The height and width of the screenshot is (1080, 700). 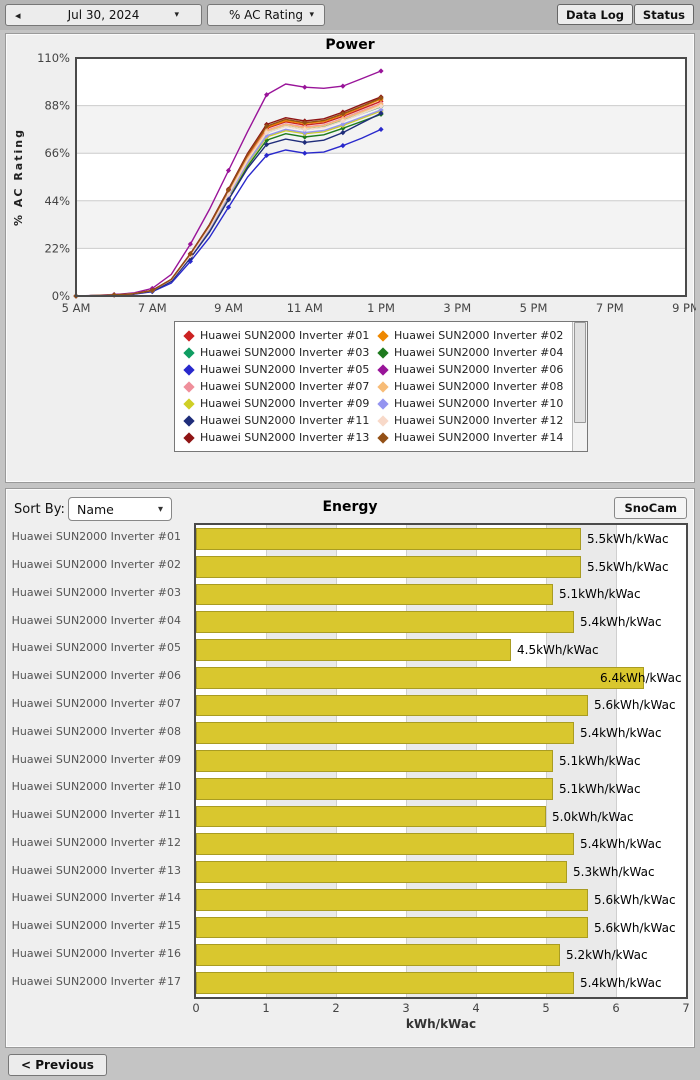 I want to click on metric-dropdown: % AC Rating ▾, so click(x=266, y=15).